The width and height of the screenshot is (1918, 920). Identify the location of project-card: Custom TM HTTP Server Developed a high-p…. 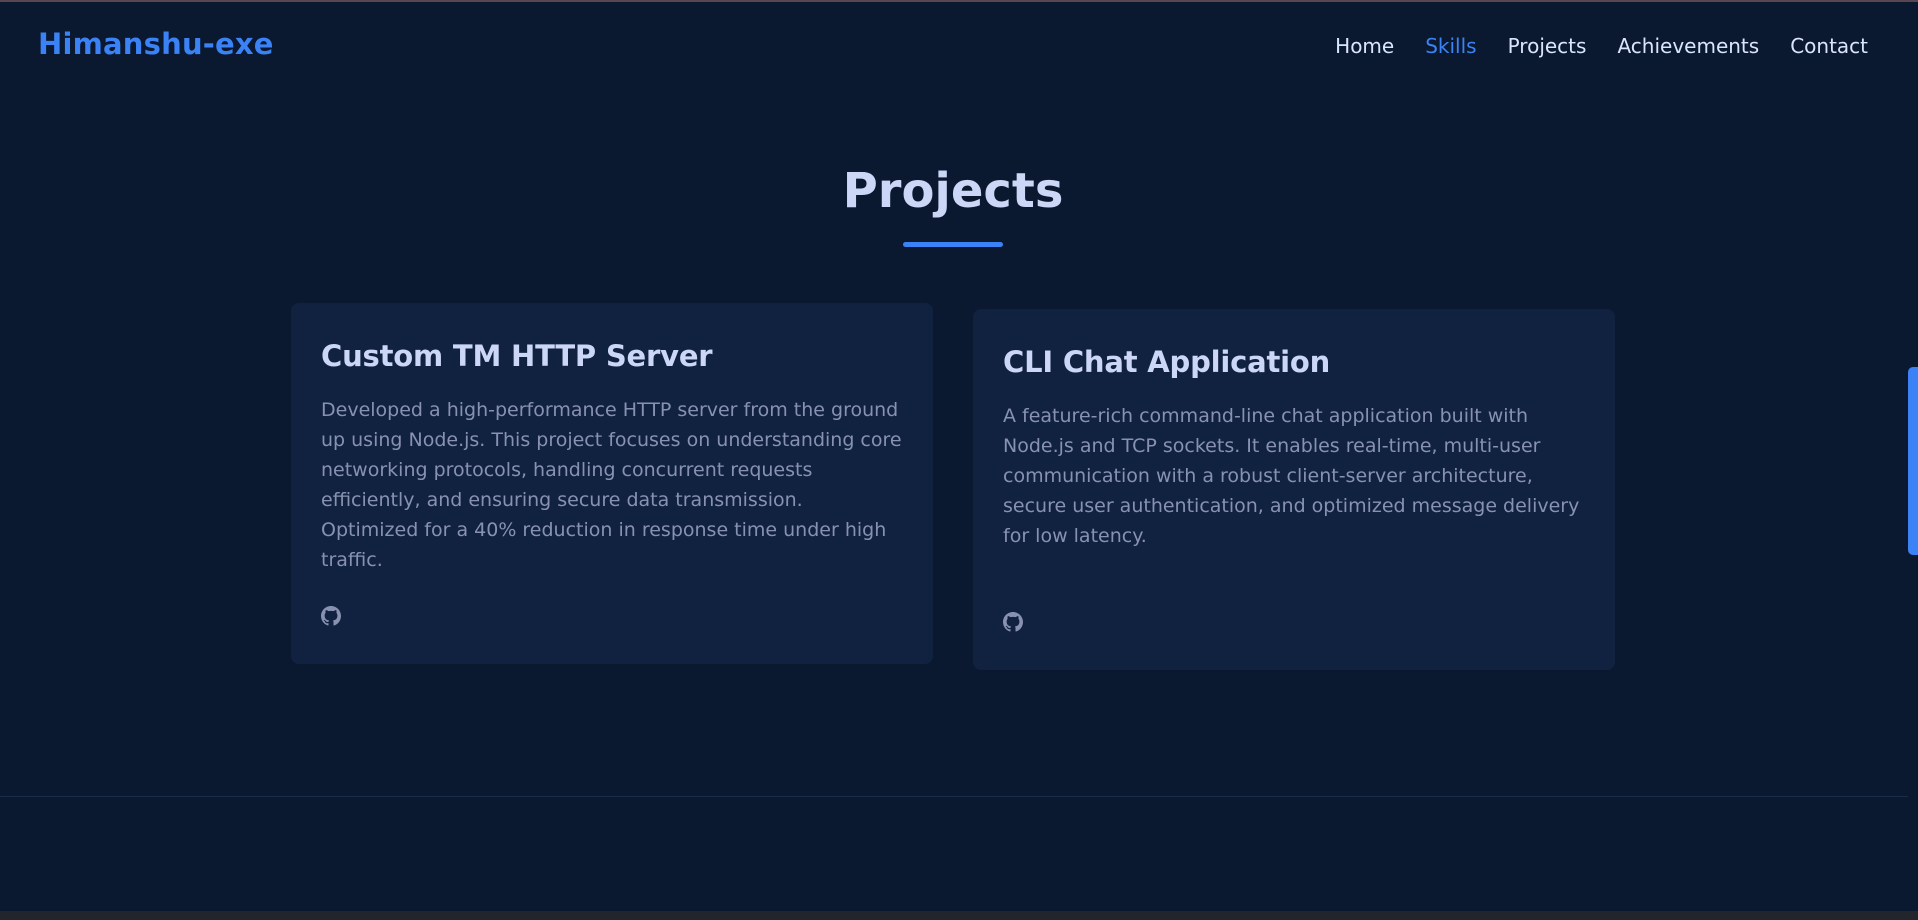
(612, 483).